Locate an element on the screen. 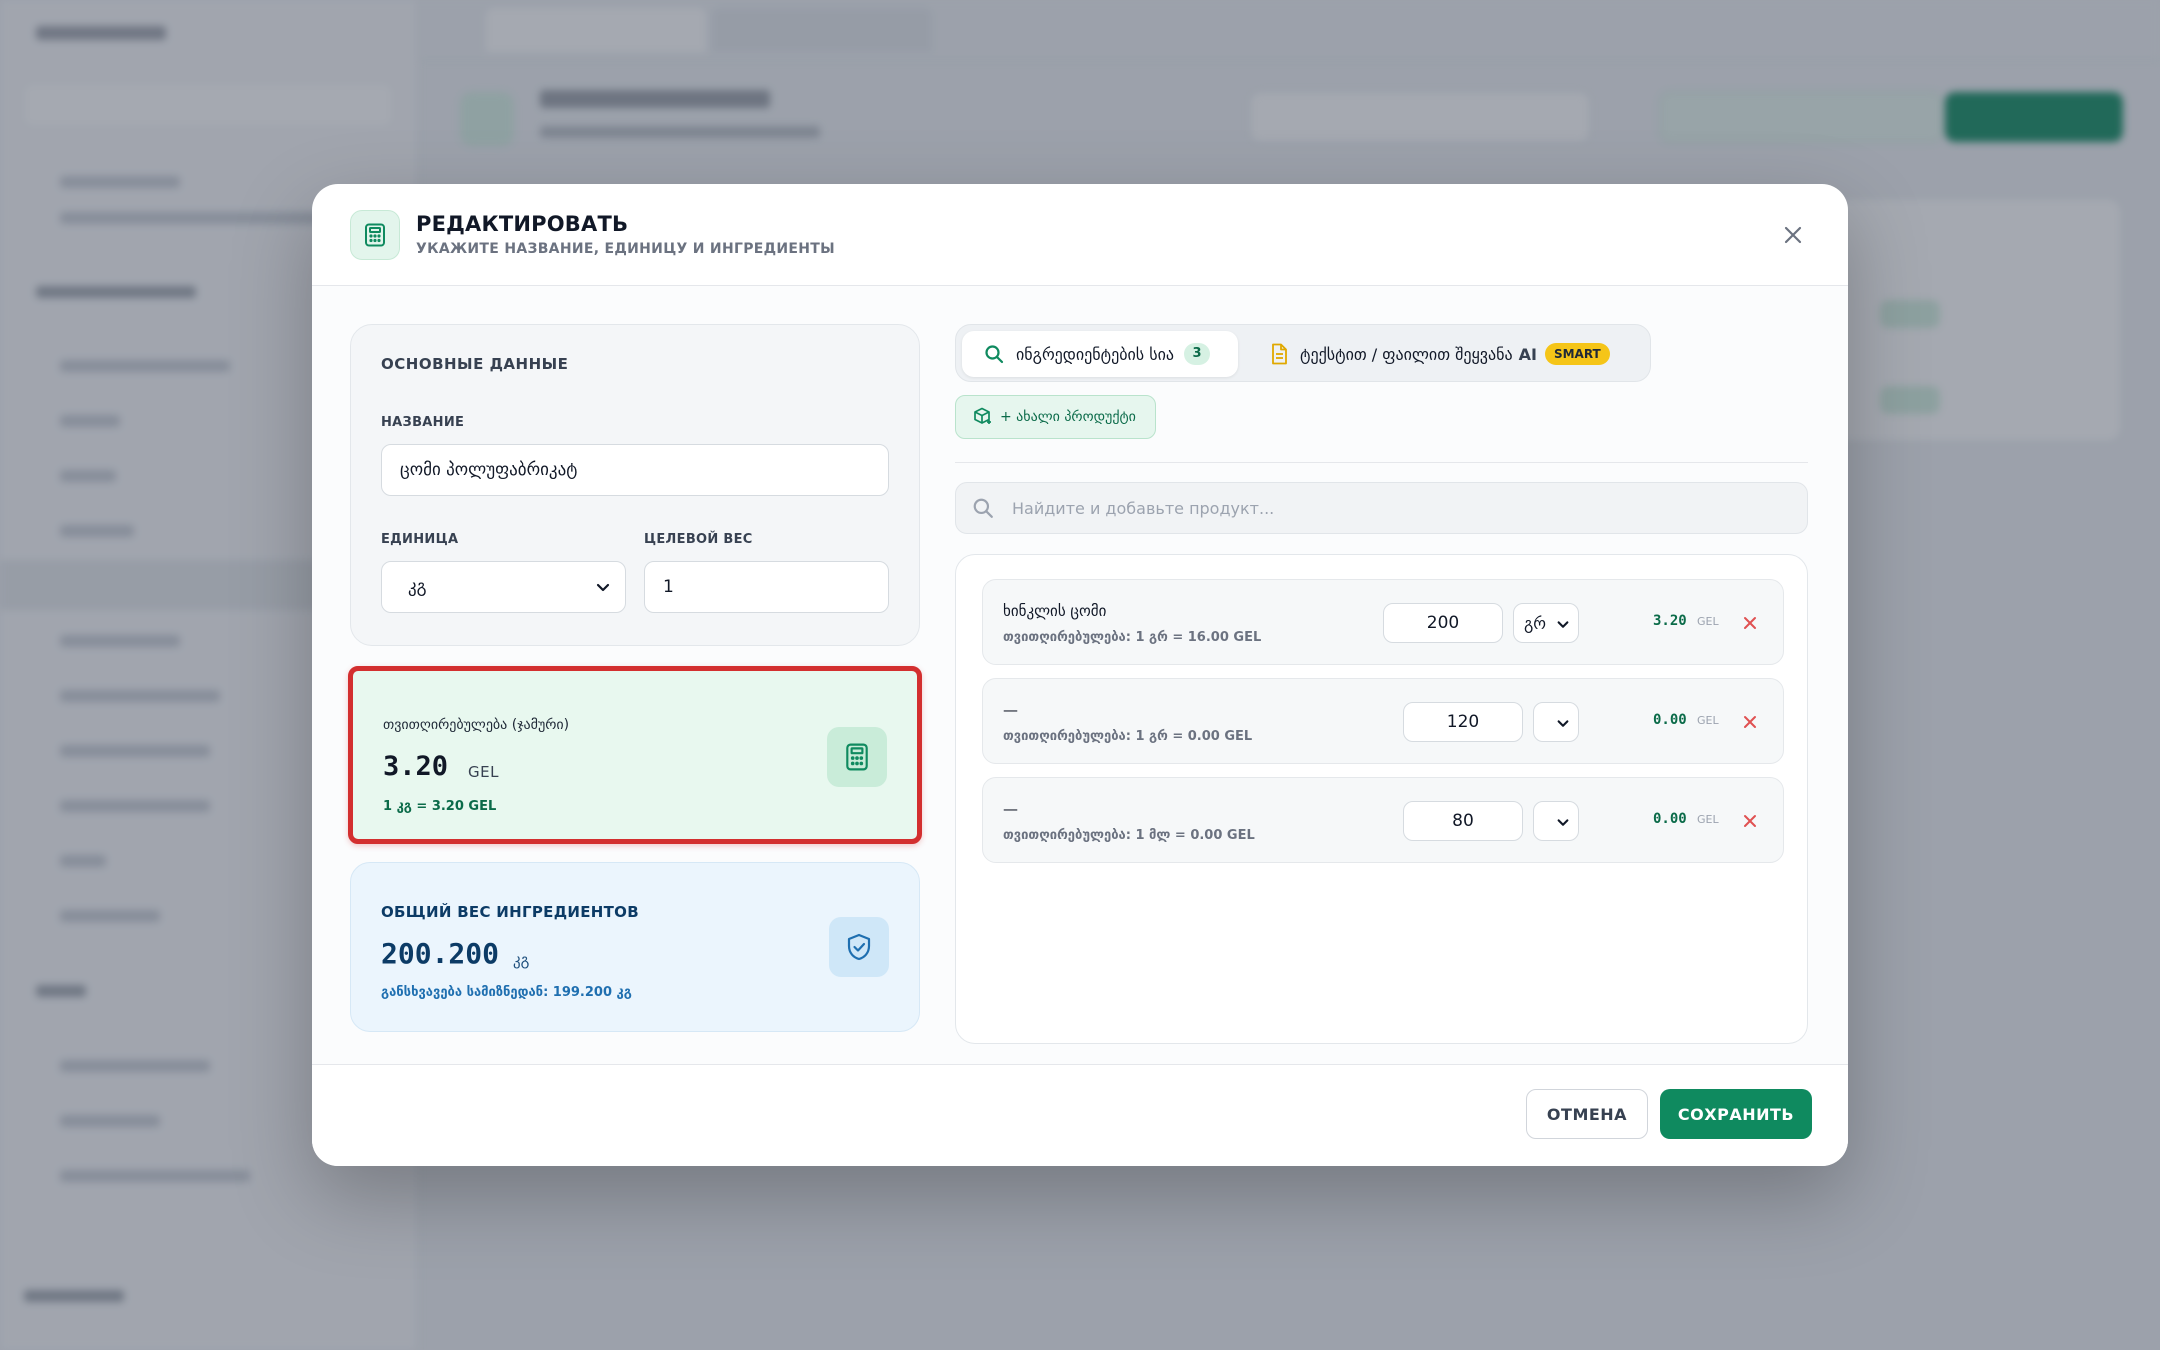  ingredient-cost: 3.20 is located at coordinates (1670, 621).